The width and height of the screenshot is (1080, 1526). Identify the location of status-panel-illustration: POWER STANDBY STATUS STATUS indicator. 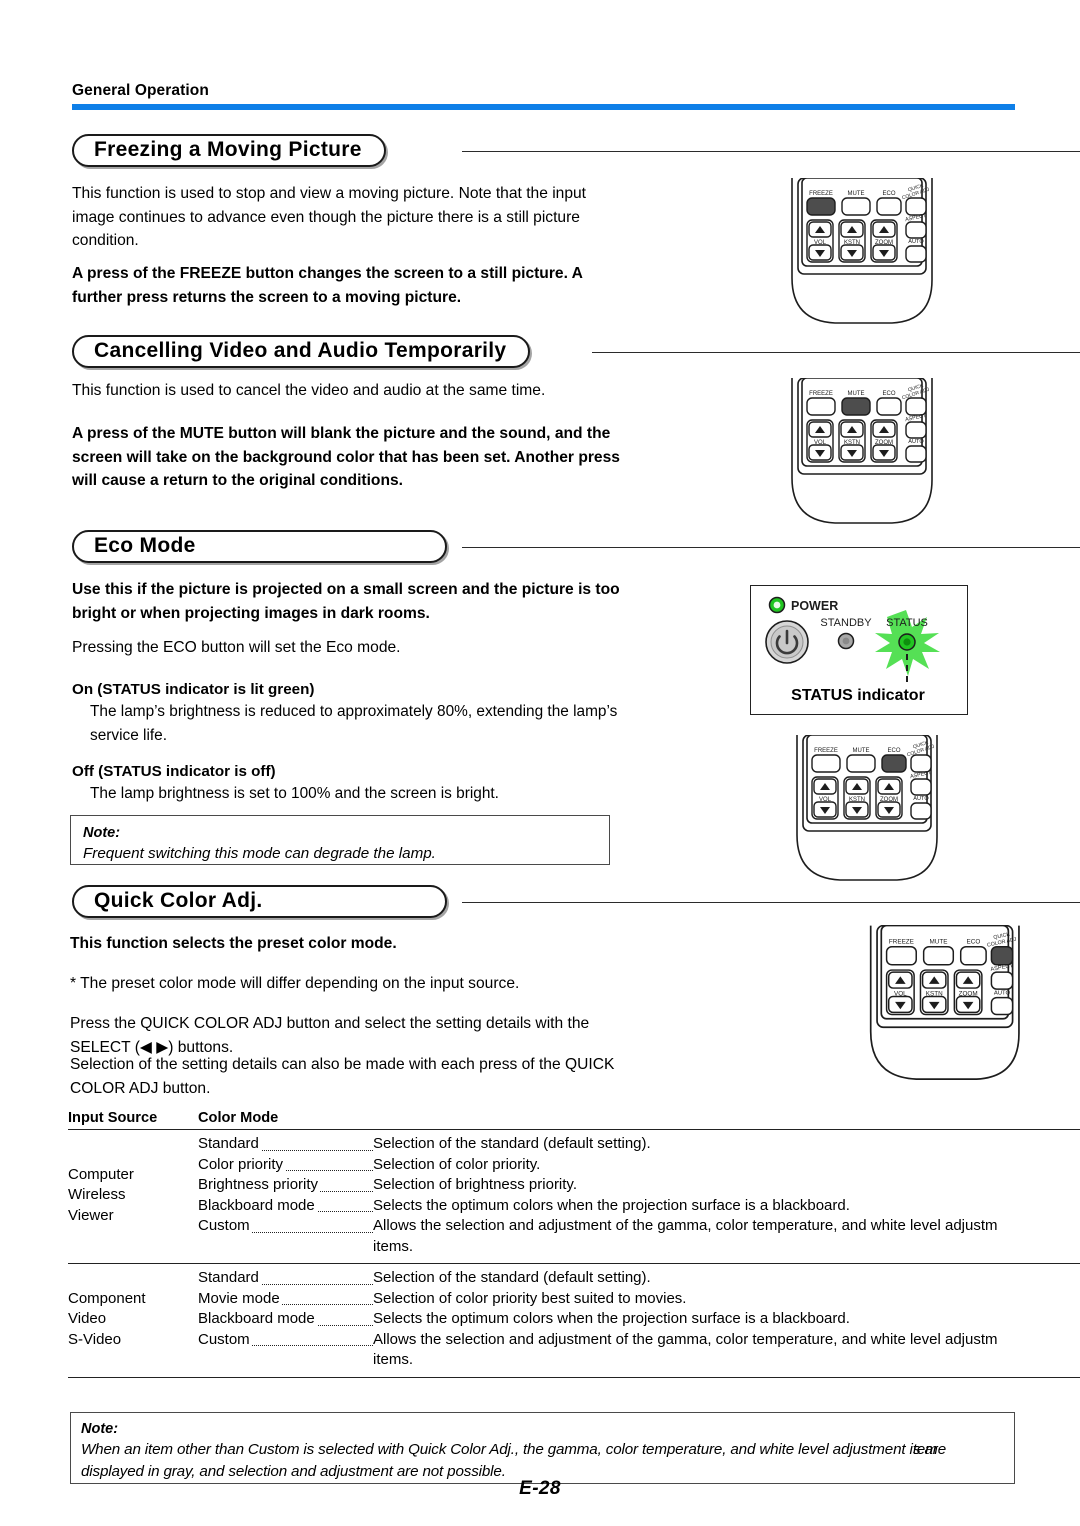
(852, 650).